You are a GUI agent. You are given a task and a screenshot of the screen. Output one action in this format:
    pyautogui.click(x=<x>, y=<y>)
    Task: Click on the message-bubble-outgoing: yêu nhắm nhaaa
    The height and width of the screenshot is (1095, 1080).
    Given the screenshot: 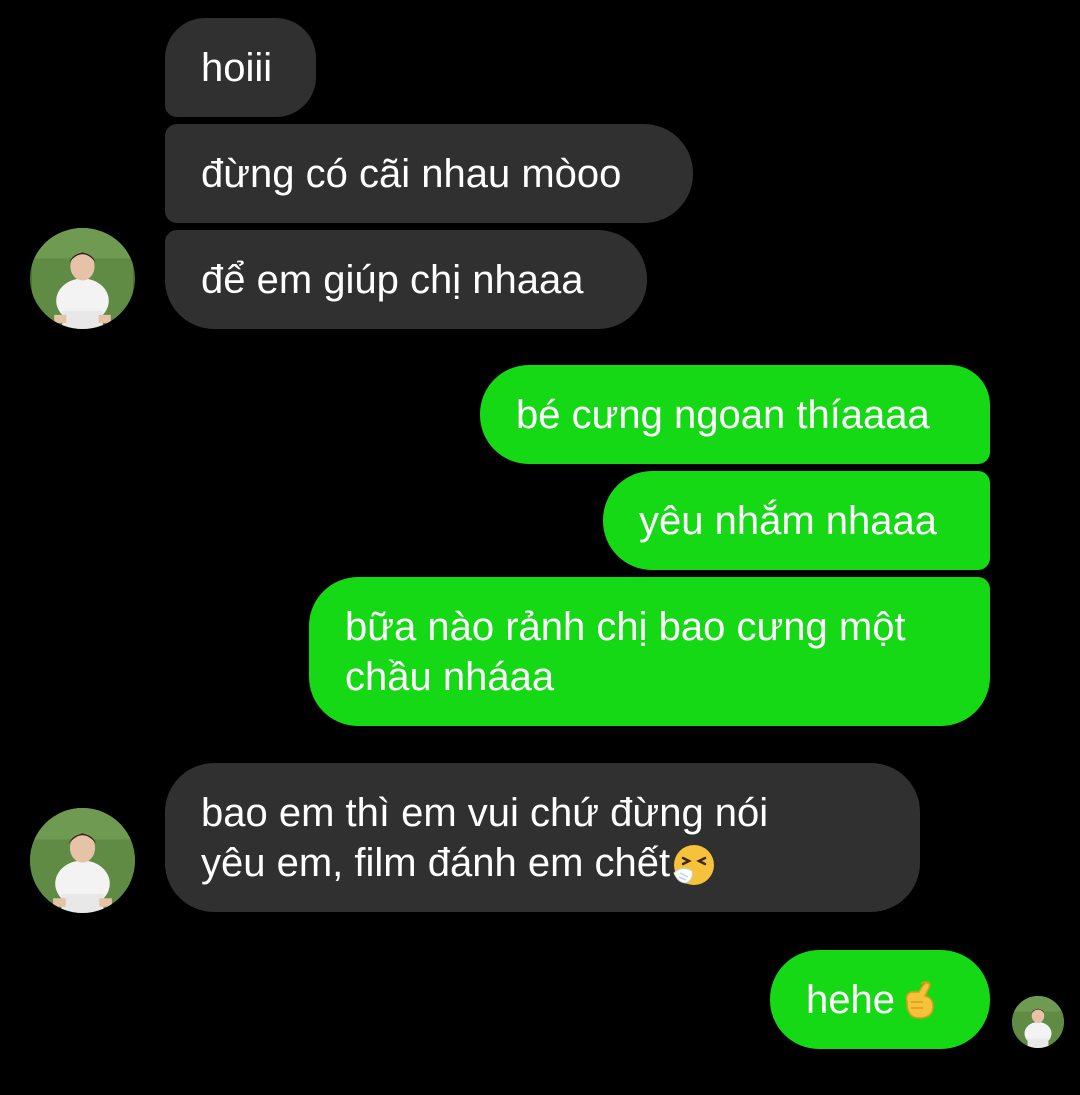 What is the action you would take?
    pyautogui.click(x=796, y=520)
    